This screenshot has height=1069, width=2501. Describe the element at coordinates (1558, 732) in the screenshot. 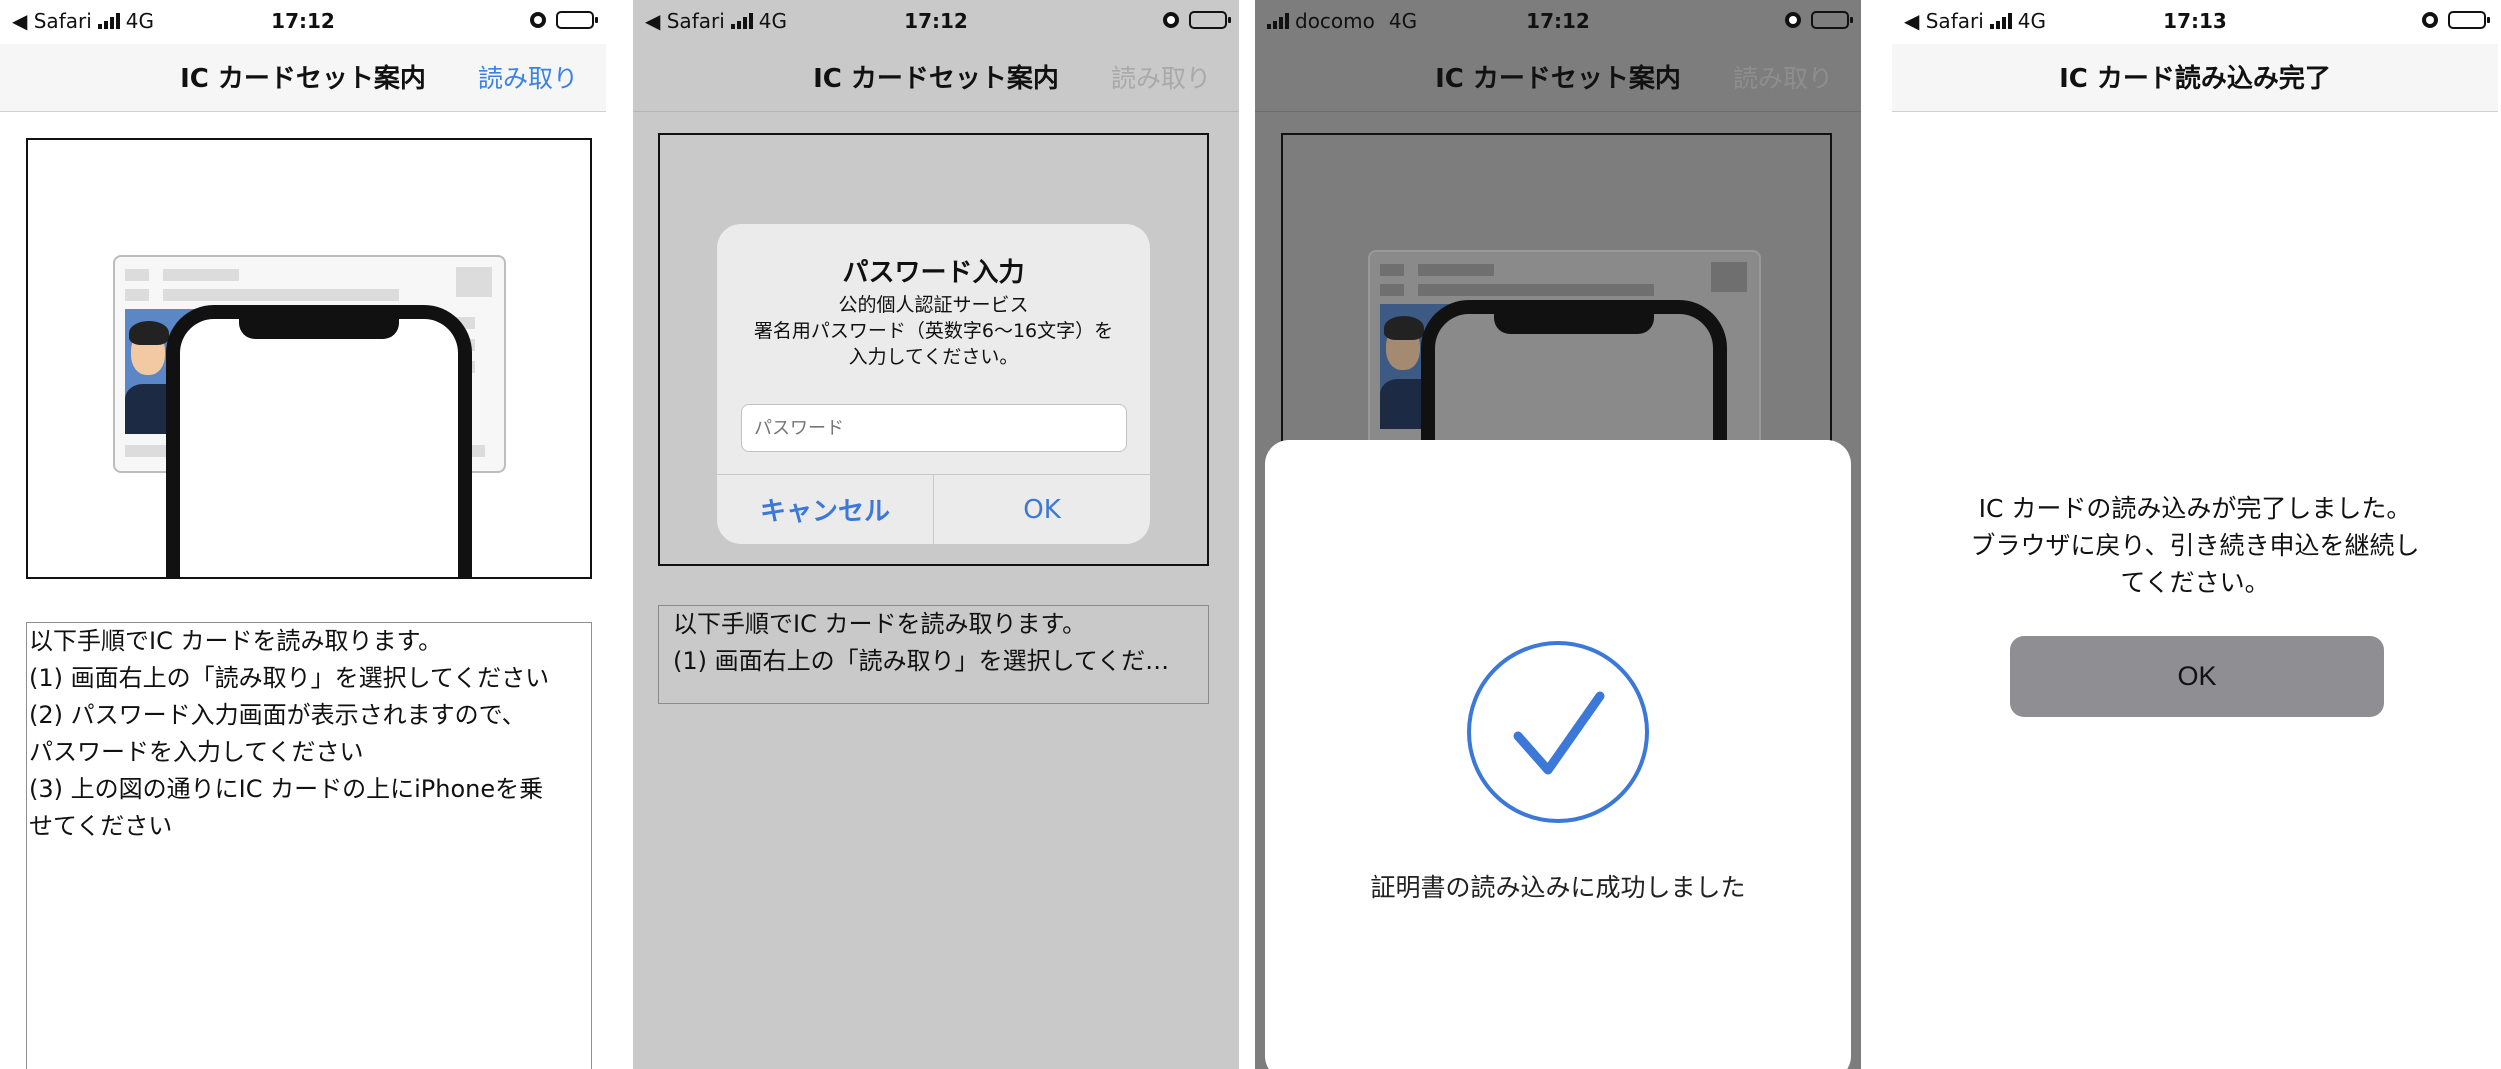

I see `checkmark-icon` at that location.